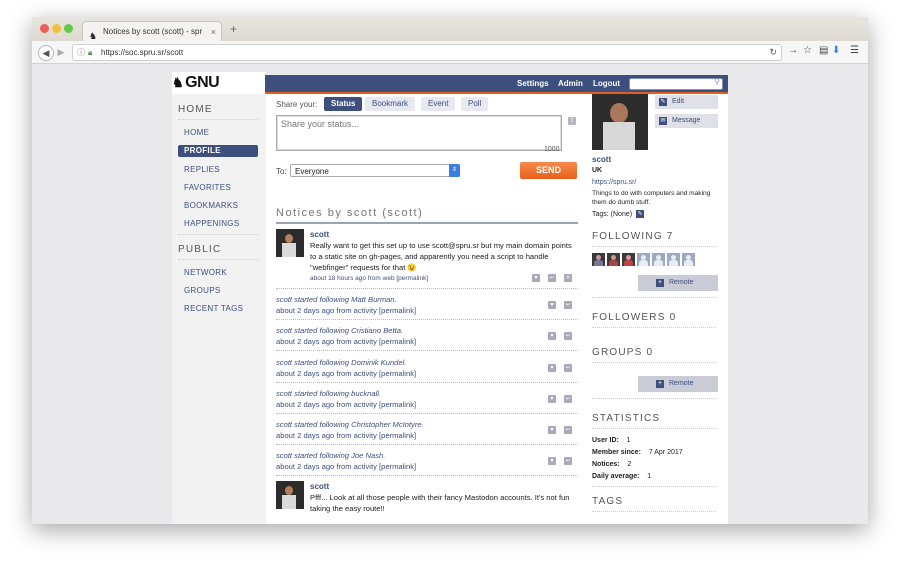 This screenshot has width=900, height=571. What do you see at coordinates (608, 501) in the screenshot?
I see `tags-heading: TAGS` at bounding box center [608, 501].